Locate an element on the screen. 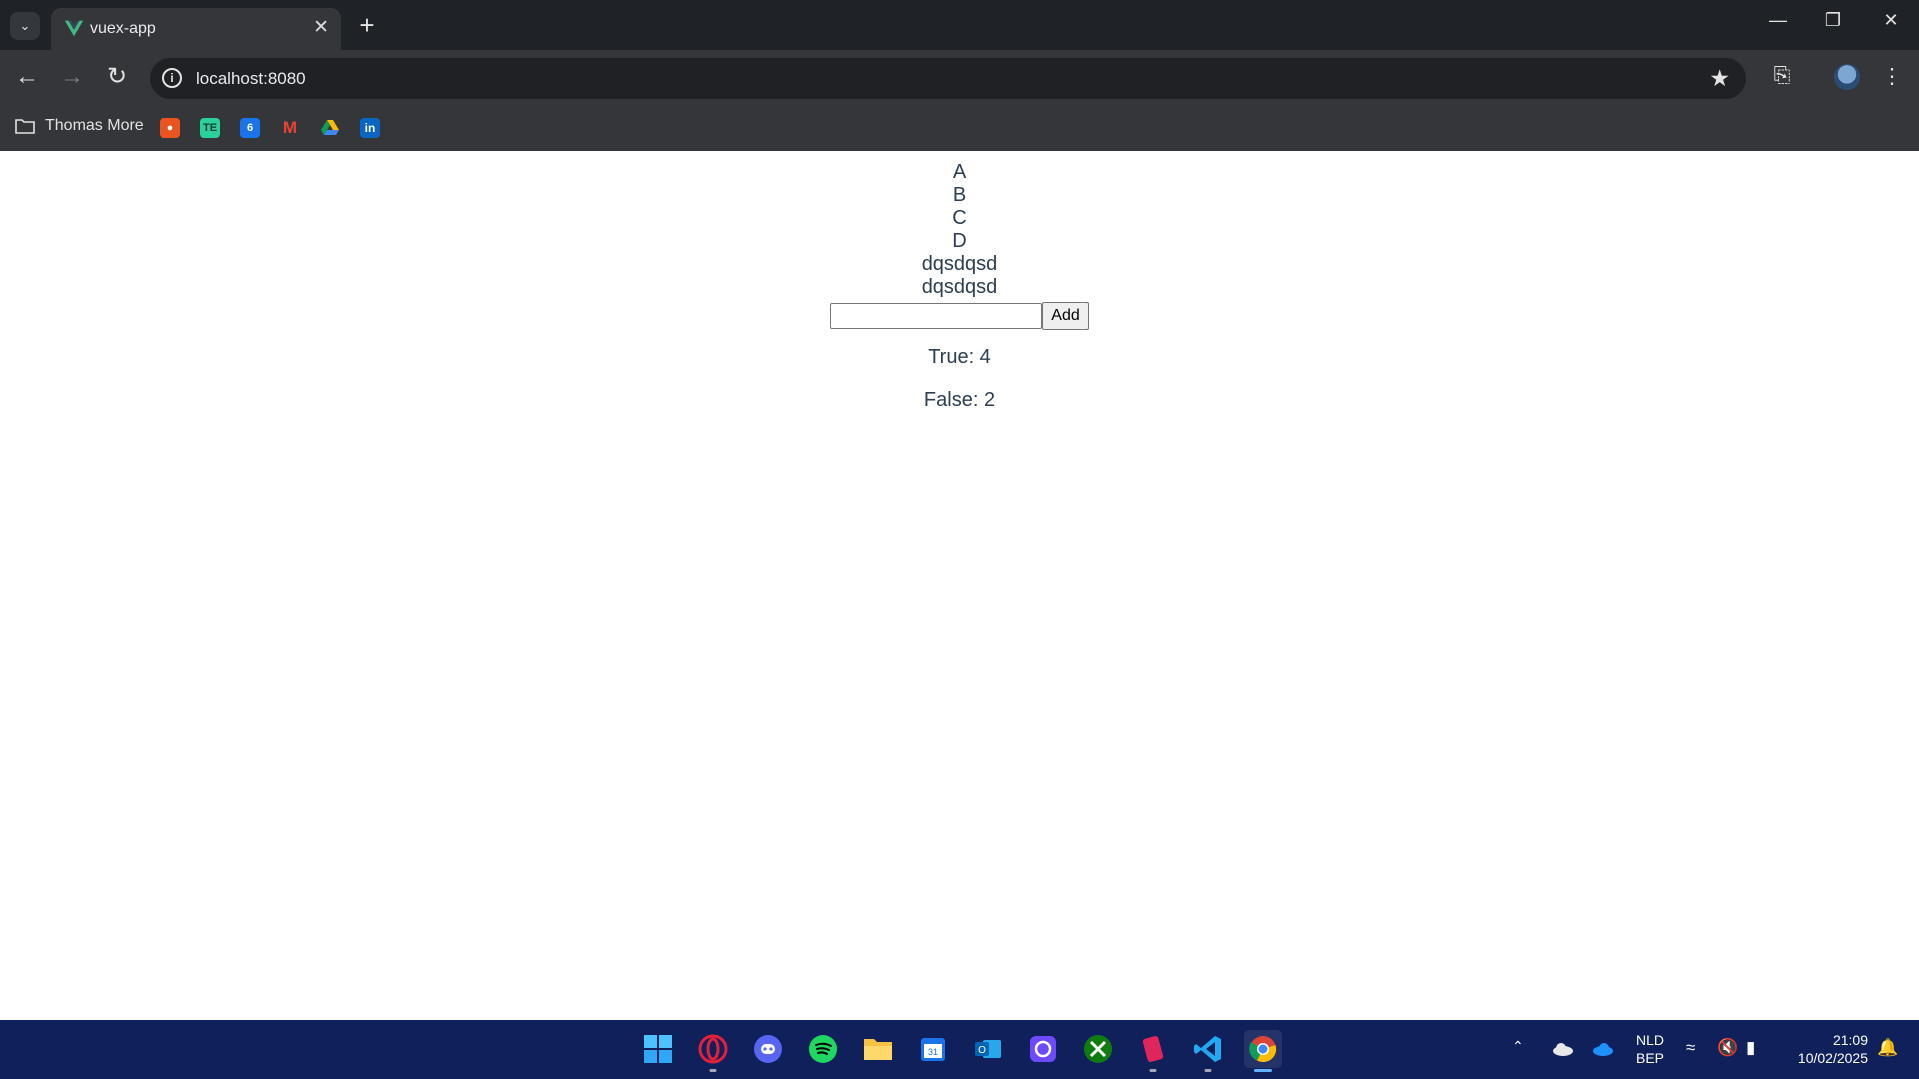  list-item: C is located at coordinates (959, 218).